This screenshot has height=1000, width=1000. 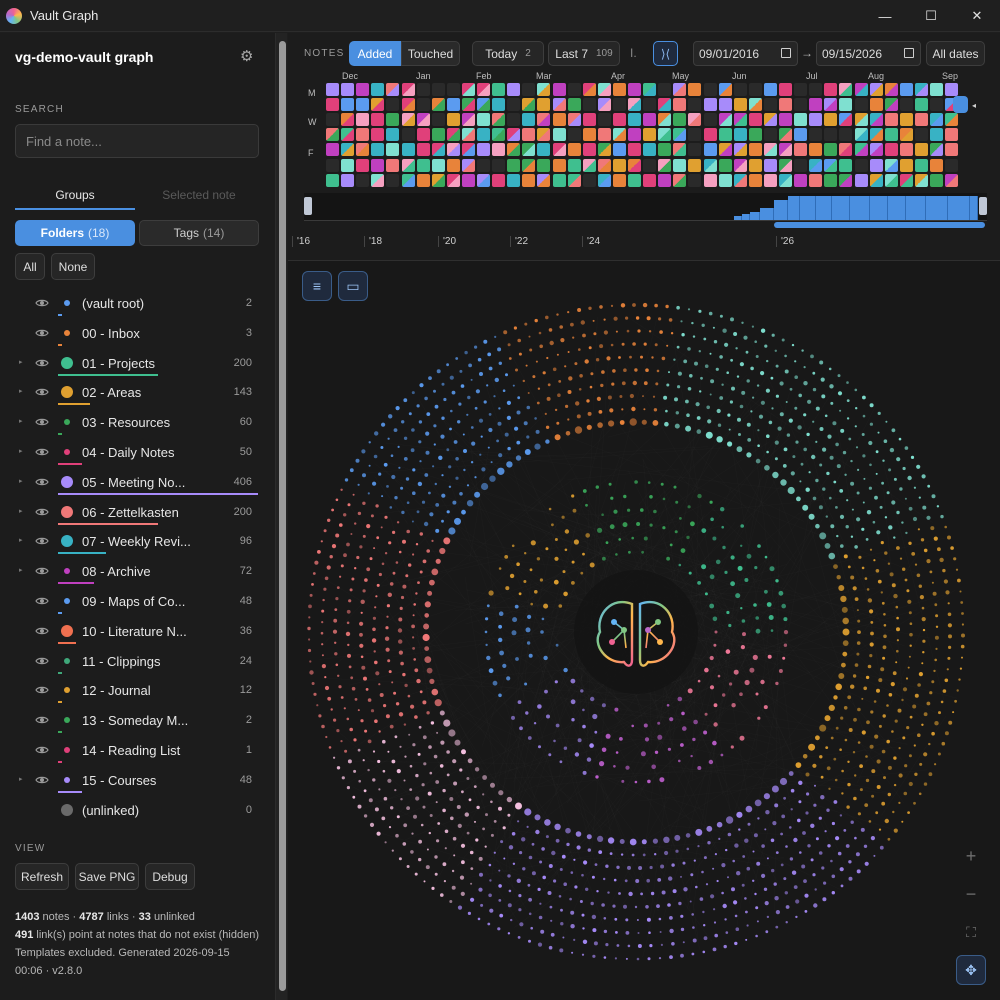 What do you see at coordinates (786, 53) in the screenshot?
I see `calendar-icon` at bounding box center [786, 53].